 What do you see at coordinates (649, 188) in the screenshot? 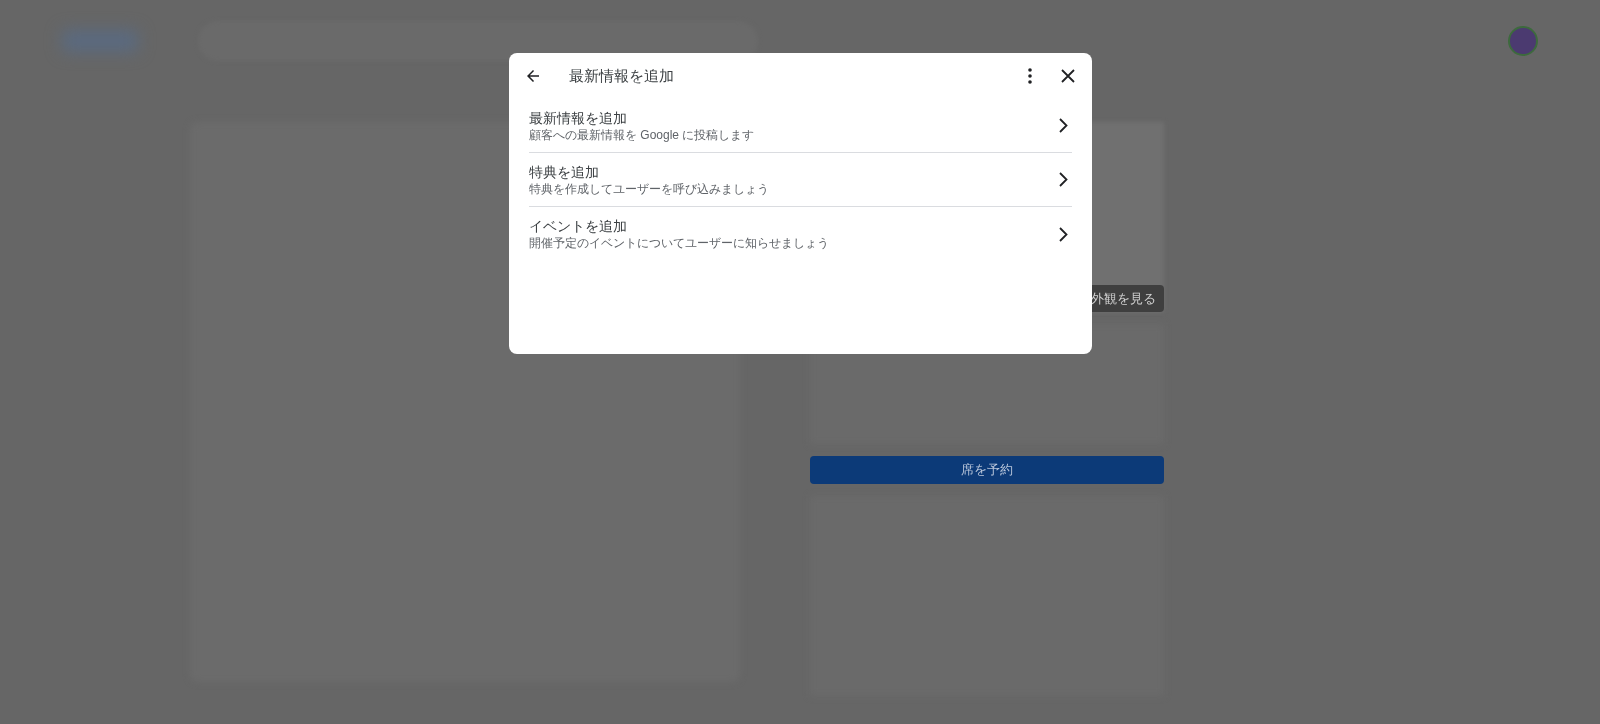
I see `option-description: 特典を作成してユーザーを呼び込みましょう` at bounding box center [649, 188].